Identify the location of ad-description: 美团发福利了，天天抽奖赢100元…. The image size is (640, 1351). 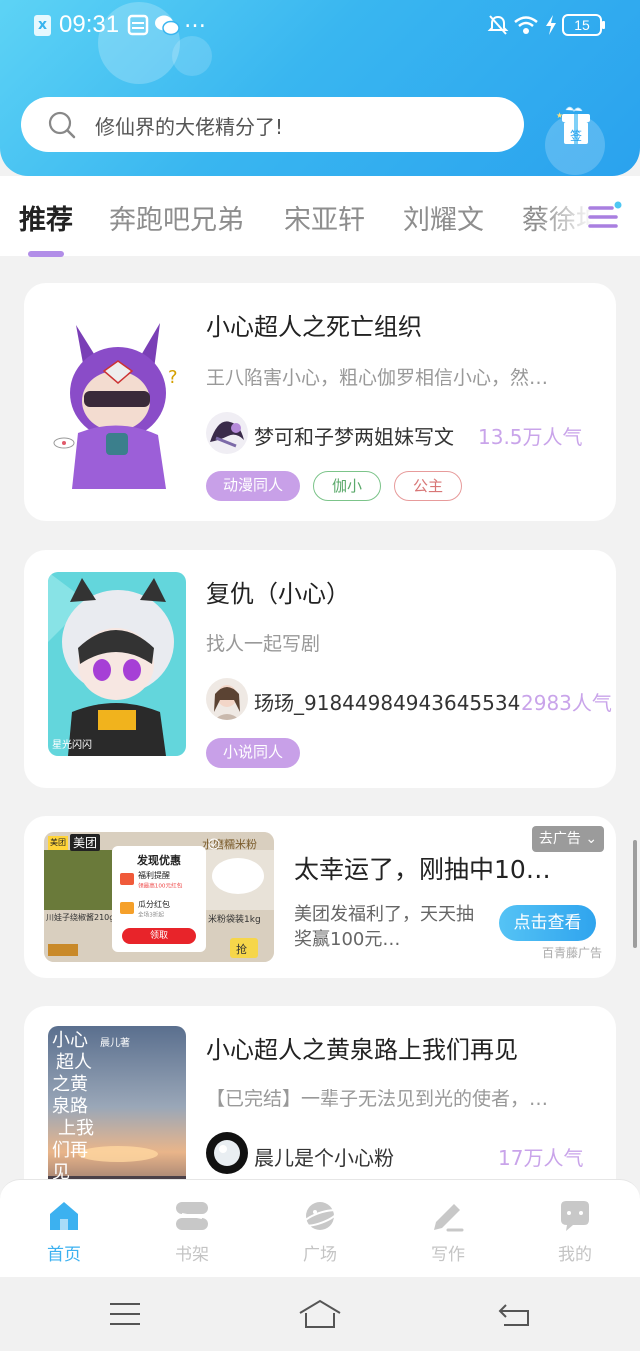
(384, 927).